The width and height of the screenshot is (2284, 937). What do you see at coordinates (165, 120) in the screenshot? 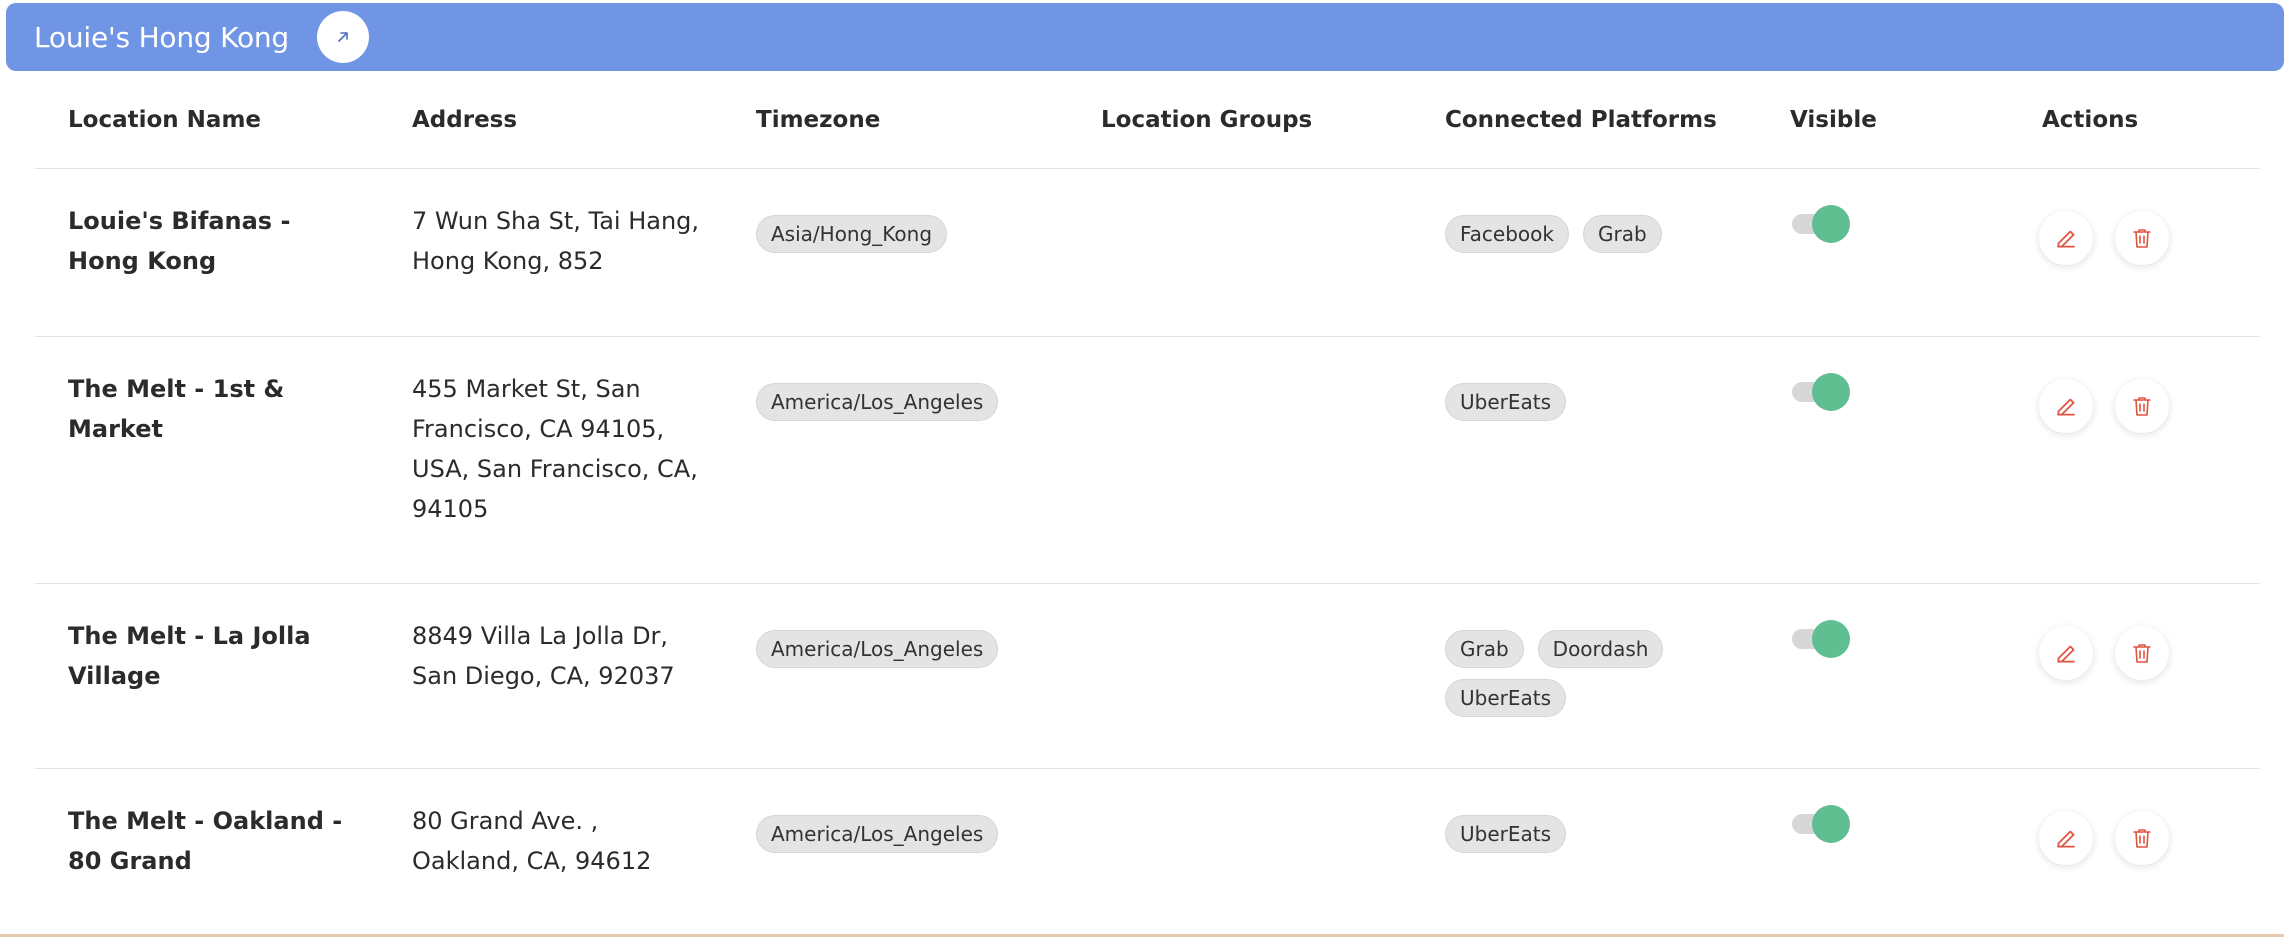
I see `column-header-location-name: Location Name` at bounding box center [165, 120].